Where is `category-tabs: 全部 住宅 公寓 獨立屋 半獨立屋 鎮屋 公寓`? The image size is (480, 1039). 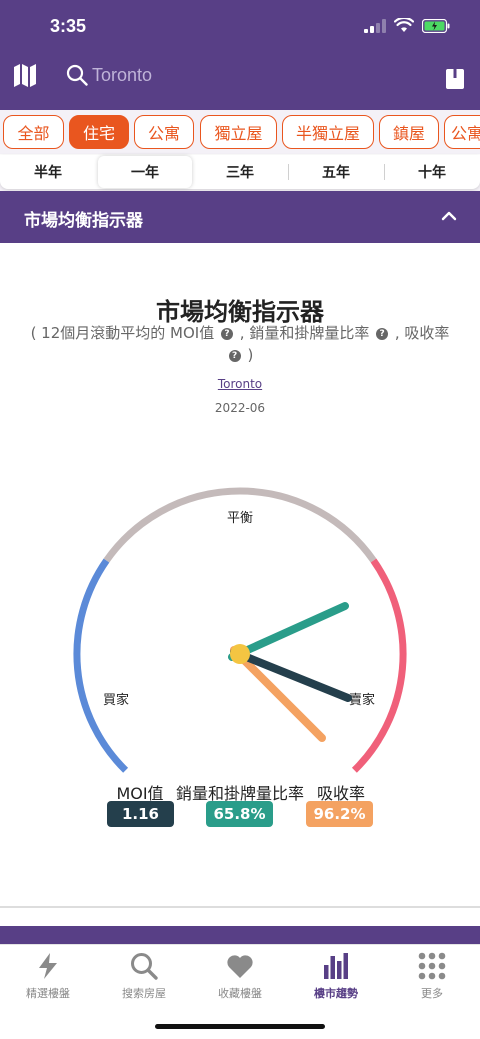
category-tabs: 全部 住宅 公寓 獨立屋 半獨立屋 鎮屋 公寓 is located at coordinates (240, 132).